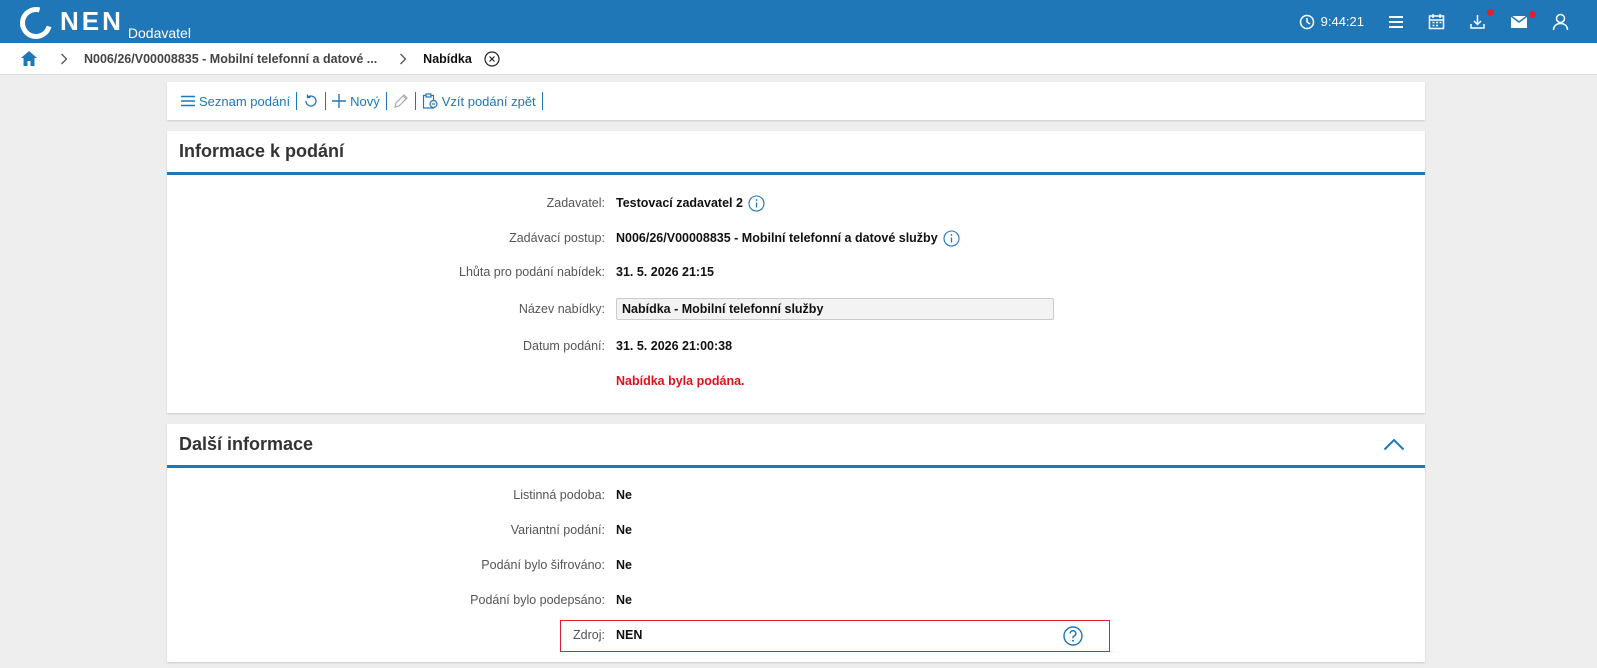 The image size is (1597, 668). Describe the element at coordinates (1073, 638) in the screenshot. I see `help-icon` at that location.